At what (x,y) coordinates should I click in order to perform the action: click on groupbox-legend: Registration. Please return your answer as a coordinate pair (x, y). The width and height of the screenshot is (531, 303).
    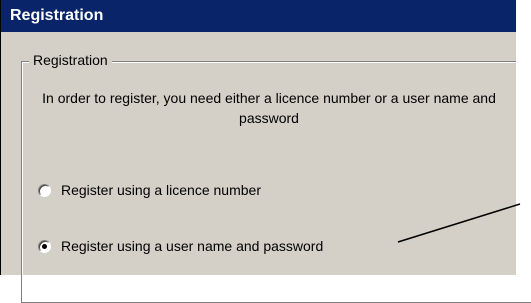
    Looking at the image, I should click on (70, 60).